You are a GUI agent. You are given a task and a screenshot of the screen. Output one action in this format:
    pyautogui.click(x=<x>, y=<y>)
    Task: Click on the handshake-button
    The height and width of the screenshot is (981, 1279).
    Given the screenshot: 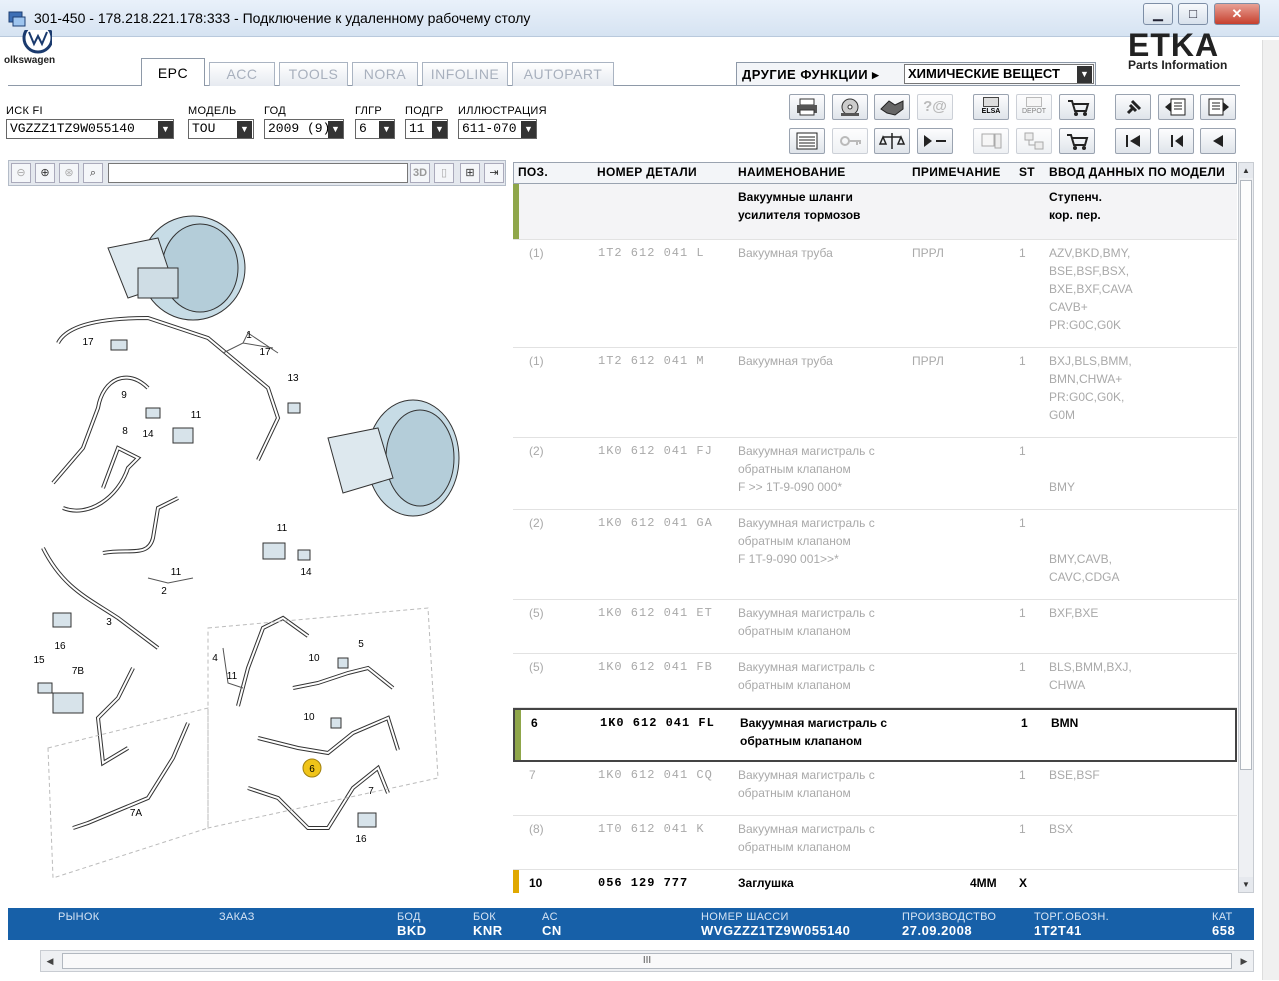 What is the action you would take?
    pyautogui.click(x=892, y=107)
    